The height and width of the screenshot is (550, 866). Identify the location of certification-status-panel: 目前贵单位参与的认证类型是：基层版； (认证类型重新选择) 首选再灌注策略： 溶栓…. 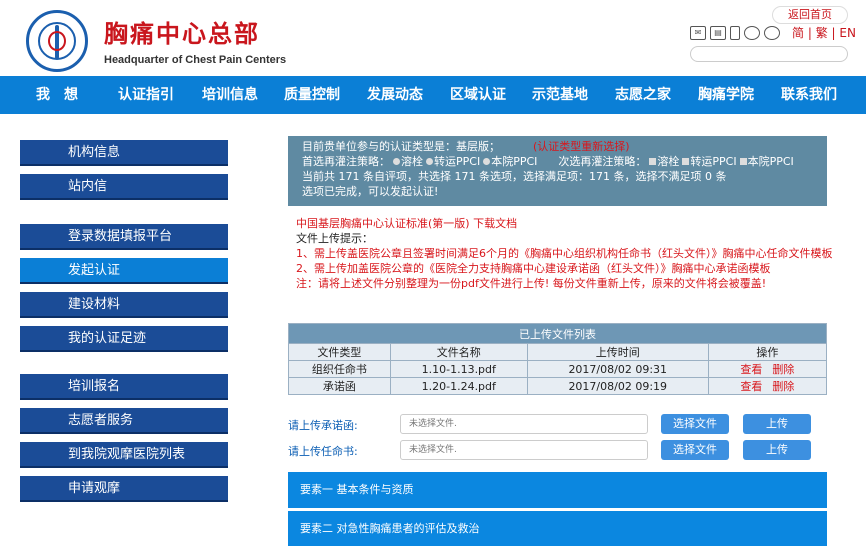
(557, 171).